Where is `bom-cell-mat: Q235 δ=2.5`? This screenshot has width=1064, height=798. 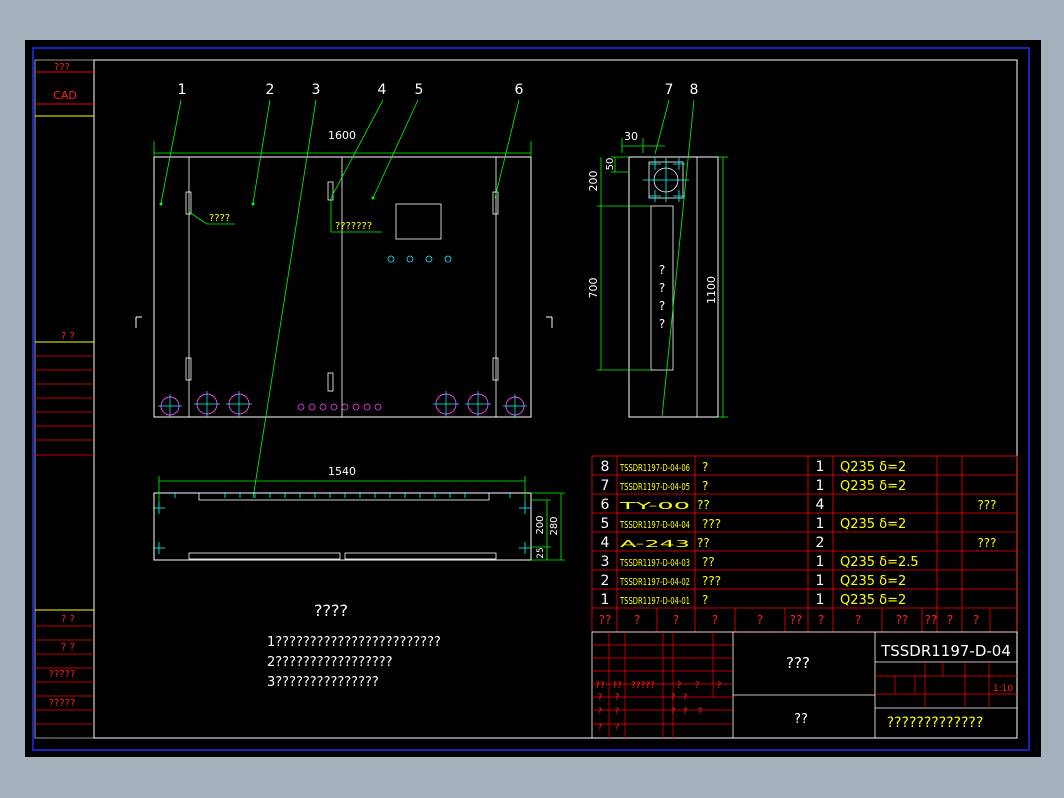 bom-cell-mat: Q235 δ=2.5 is located at coordinates (879, 562).